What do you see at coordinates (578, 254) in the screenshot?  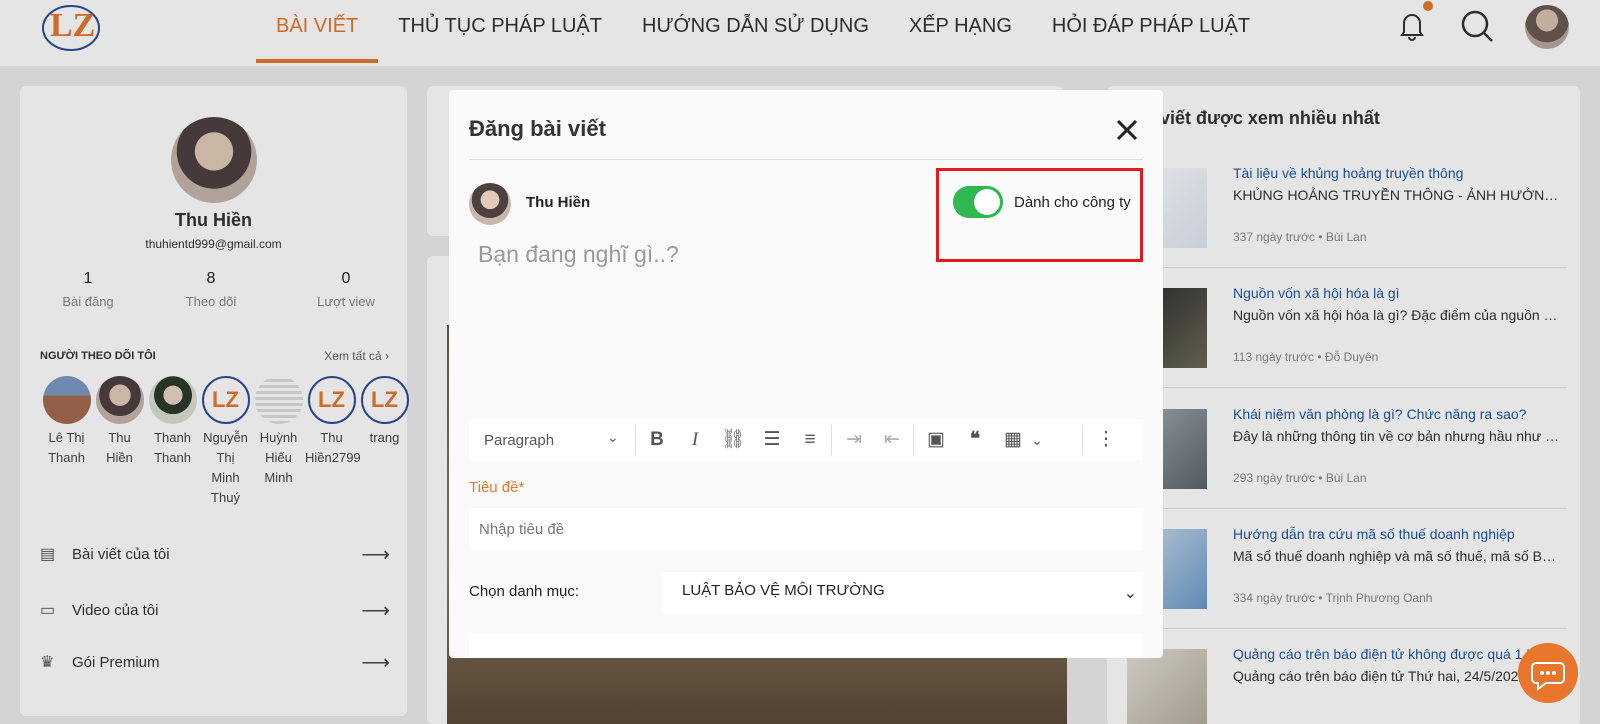 I see `post-content-editor: Bạn đang nghĩ gì..?` at bounding box center [578, 254].